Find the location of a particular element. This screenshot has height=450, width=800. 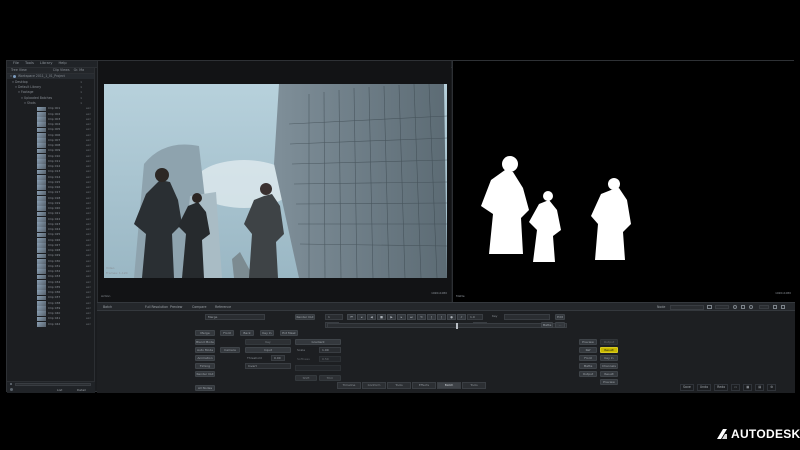

ext-mask-dropdown: Ext Mask is located at coordinates (289, 333).